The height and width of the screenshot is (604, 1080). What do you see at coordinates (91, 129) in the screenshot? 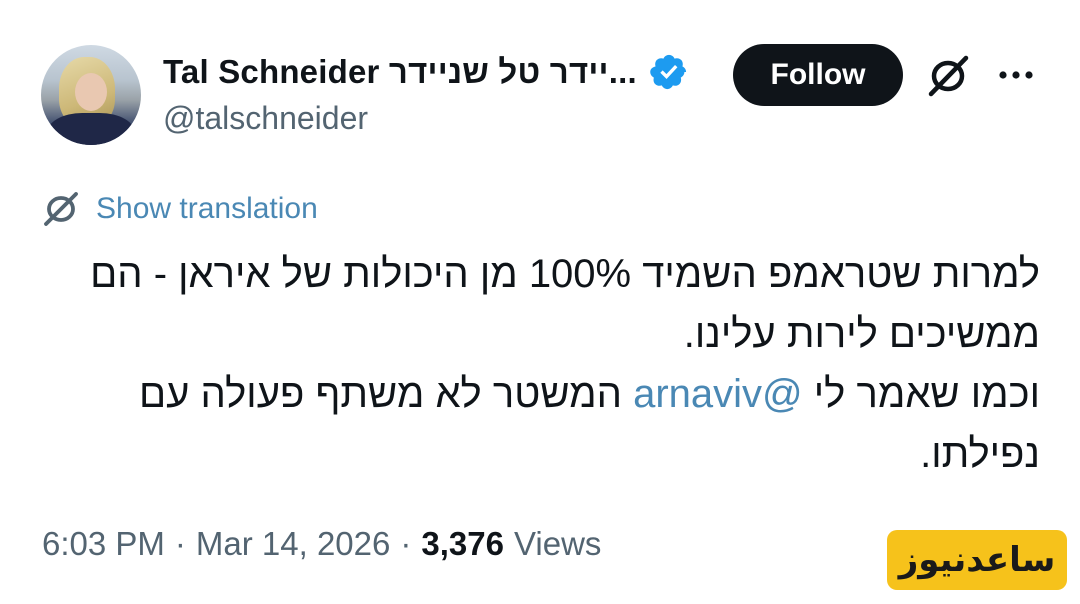
I see `avatar-body` at bounding box center [91, 129].